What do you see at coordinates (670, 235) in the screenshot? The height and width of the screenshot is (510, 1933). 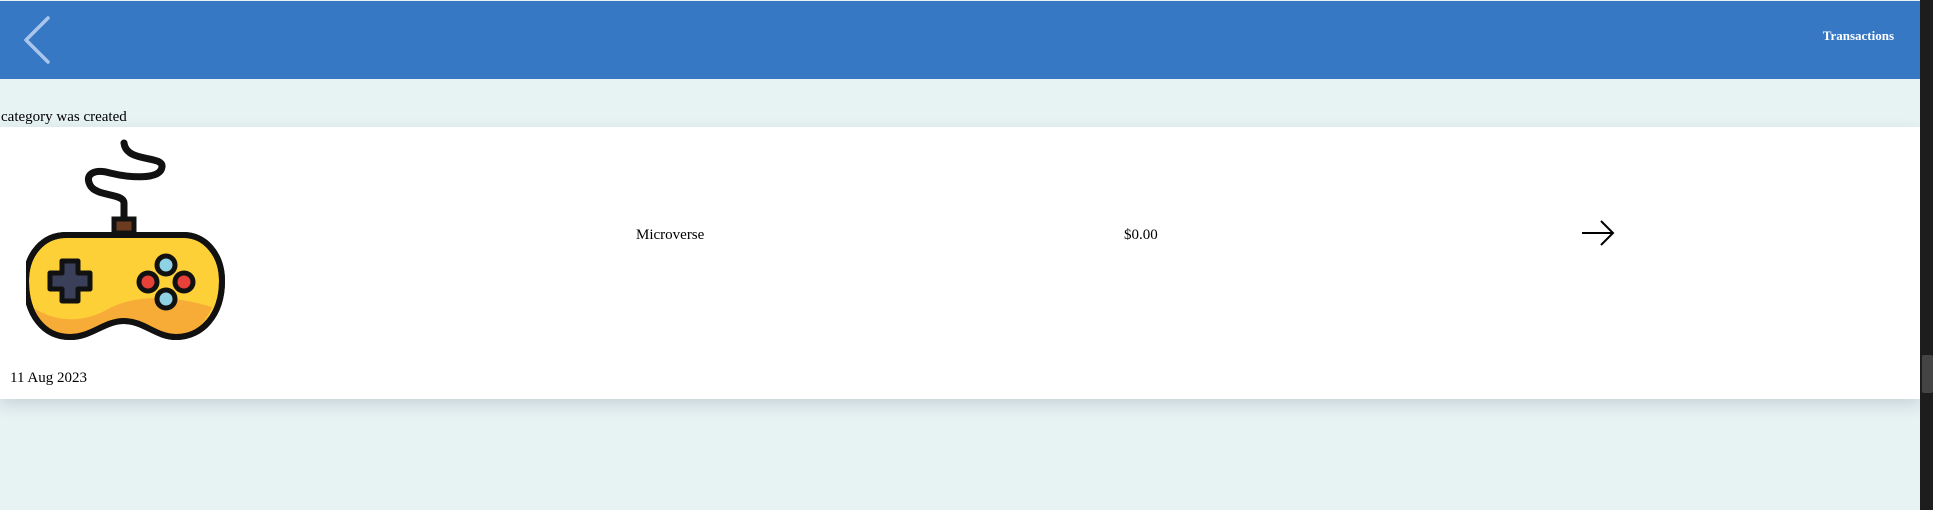 I see `category-name: Microverse` at bounding box center [670, 235].